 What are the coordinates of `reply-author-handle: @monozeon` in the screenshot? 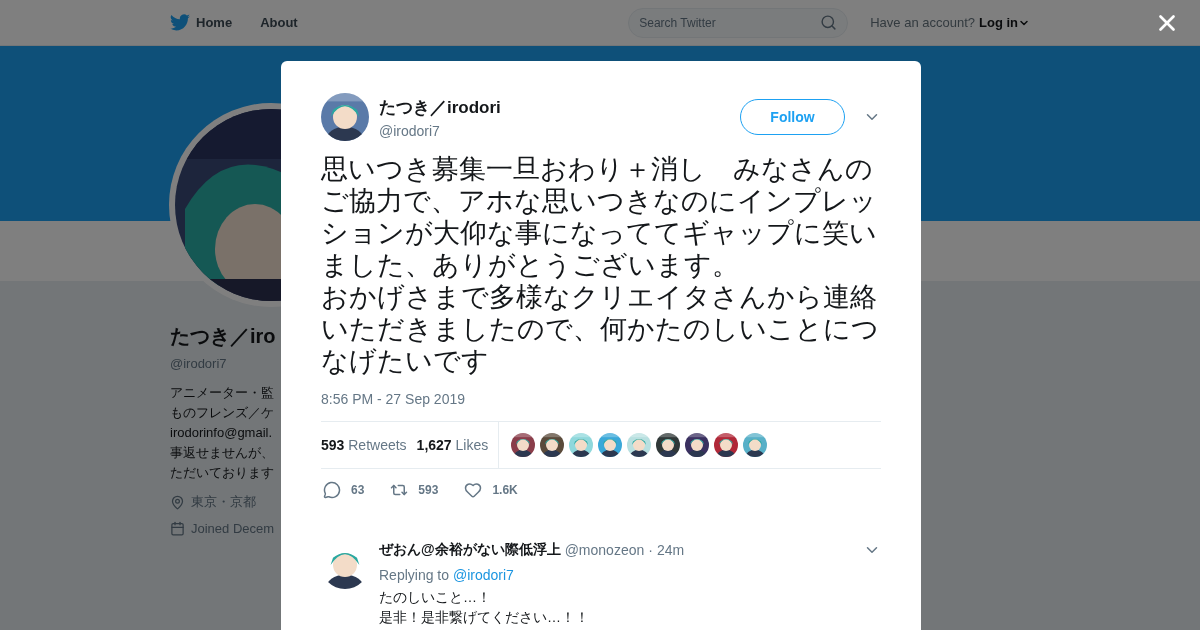 It's located at (604, 550).